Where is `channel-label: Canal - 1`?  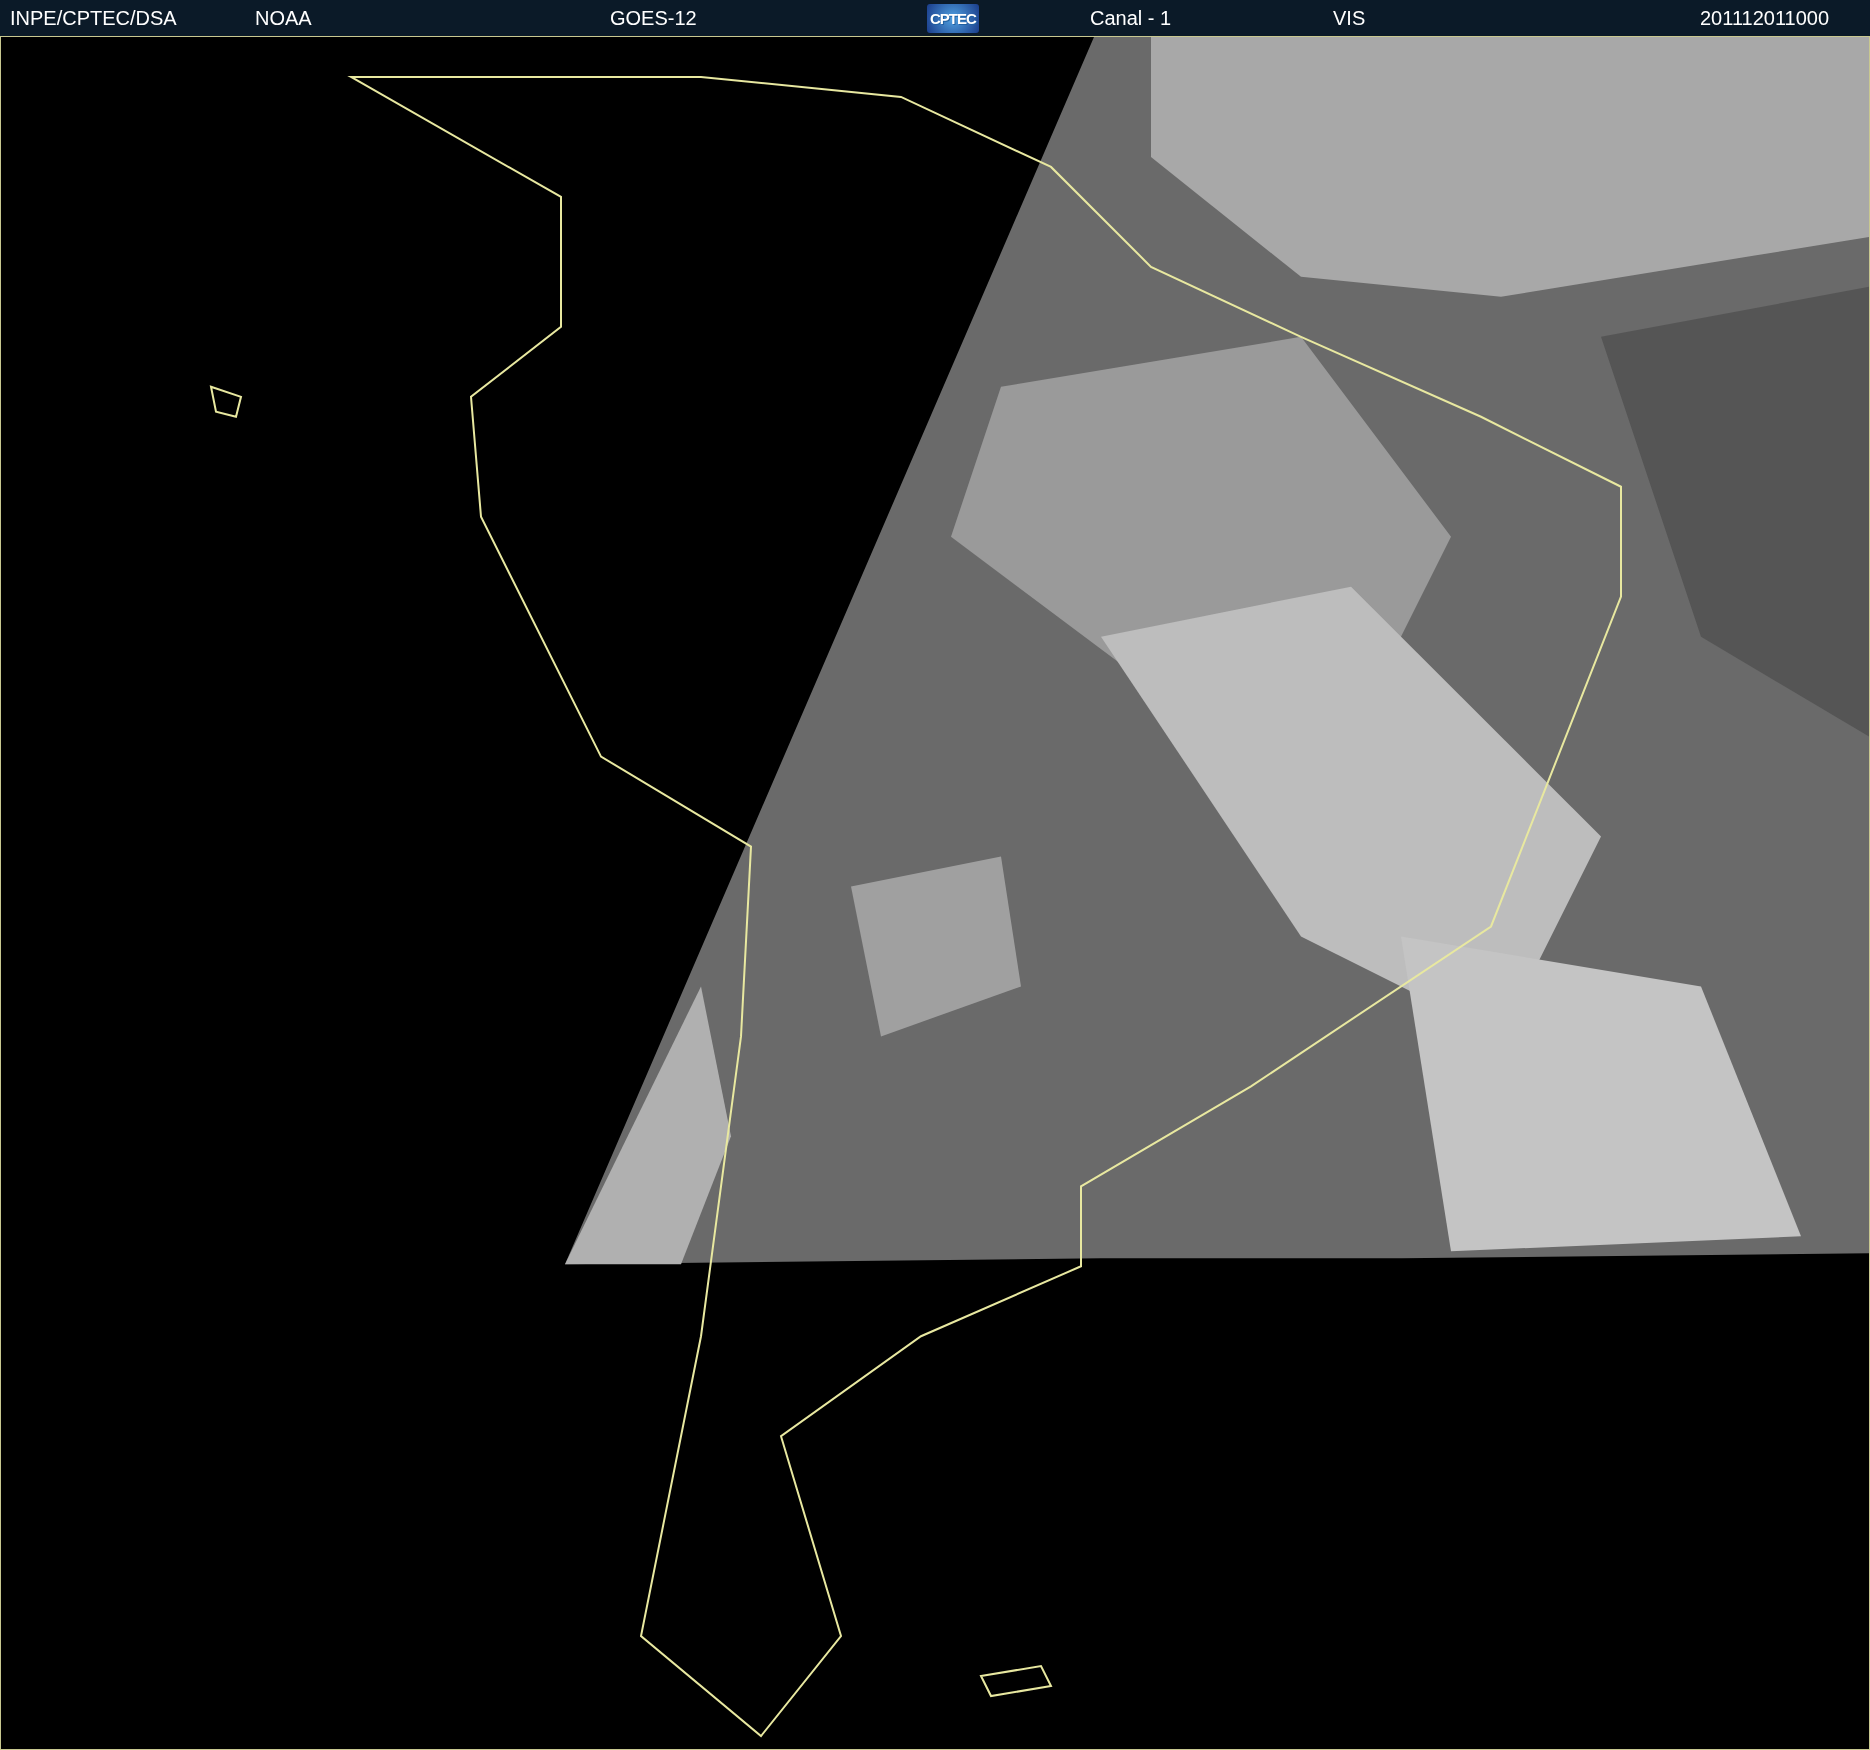 channel-label: Canal - 1 is located at coordinates (1131, 18).